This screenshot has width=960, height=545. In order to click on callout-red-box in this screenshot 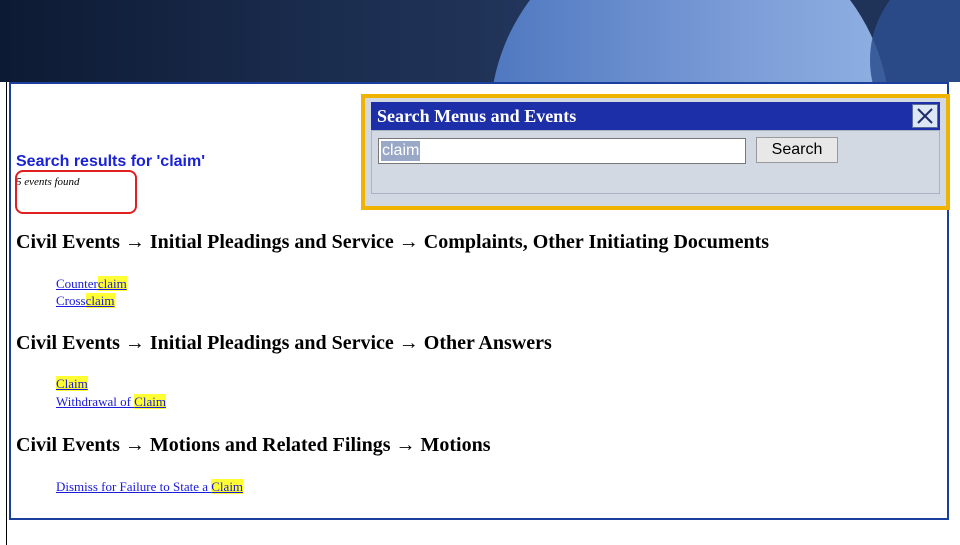, I will do `click(76, 192)`.